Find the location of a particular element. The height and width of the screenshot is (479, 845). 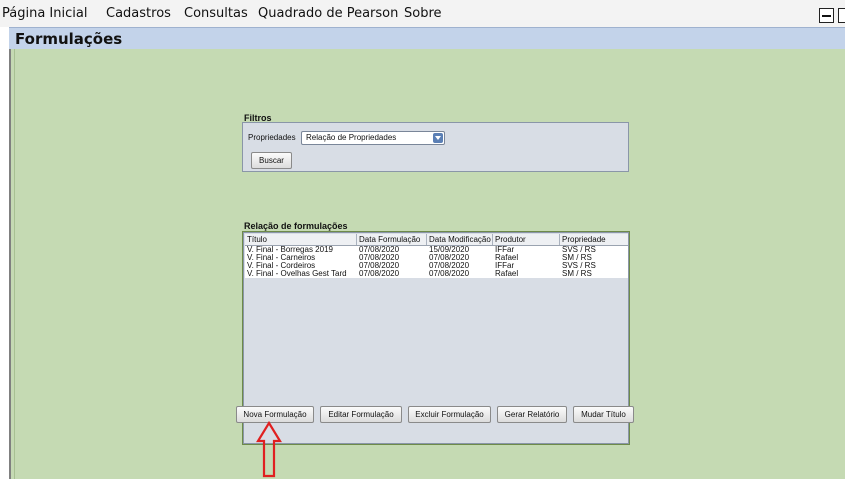

mudar-titulo-button: Mudar Título is located at coordinates (603, 414).